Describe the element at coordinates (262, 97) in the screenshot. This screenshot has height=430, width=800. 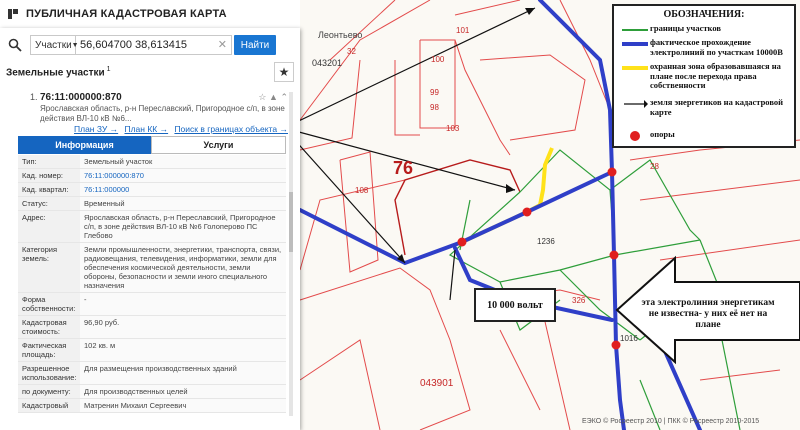
I see `star-outline-icon: ☆` at that location.